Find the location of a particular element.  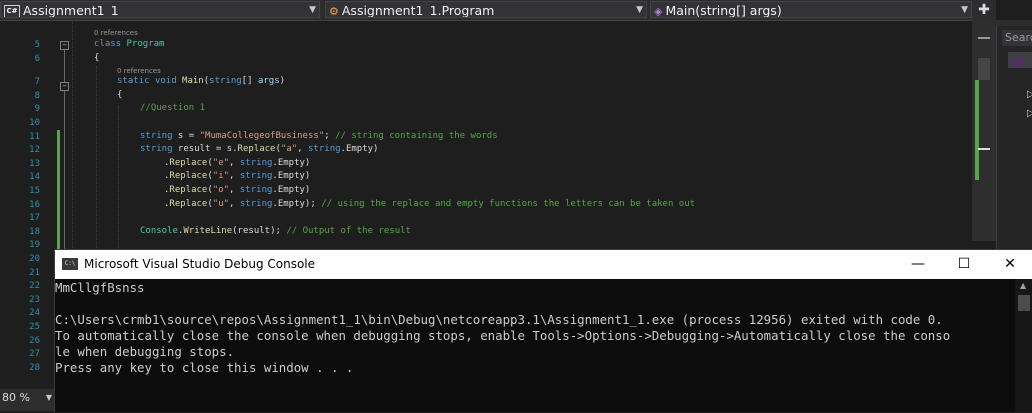

code-token: static is located at coordinates (133, 81).